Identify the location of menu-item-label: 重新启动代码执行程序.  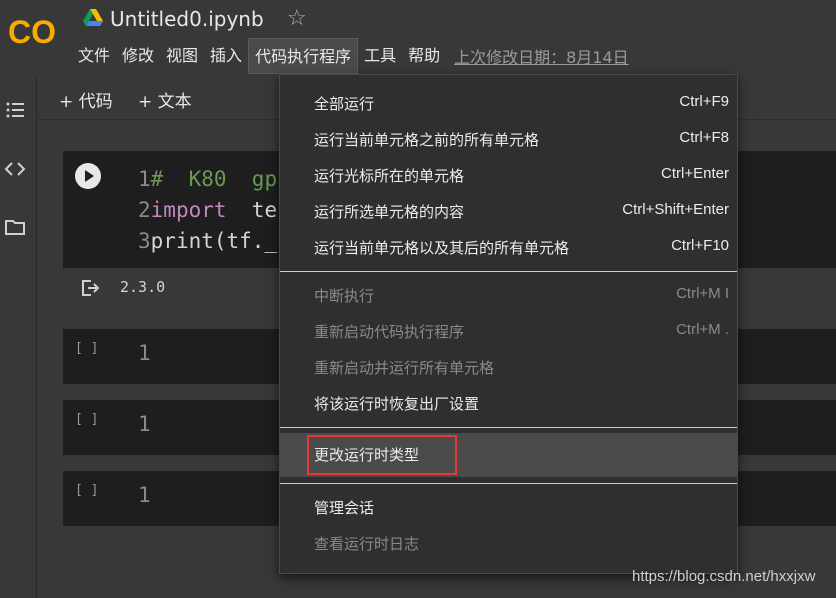
(389, 332).